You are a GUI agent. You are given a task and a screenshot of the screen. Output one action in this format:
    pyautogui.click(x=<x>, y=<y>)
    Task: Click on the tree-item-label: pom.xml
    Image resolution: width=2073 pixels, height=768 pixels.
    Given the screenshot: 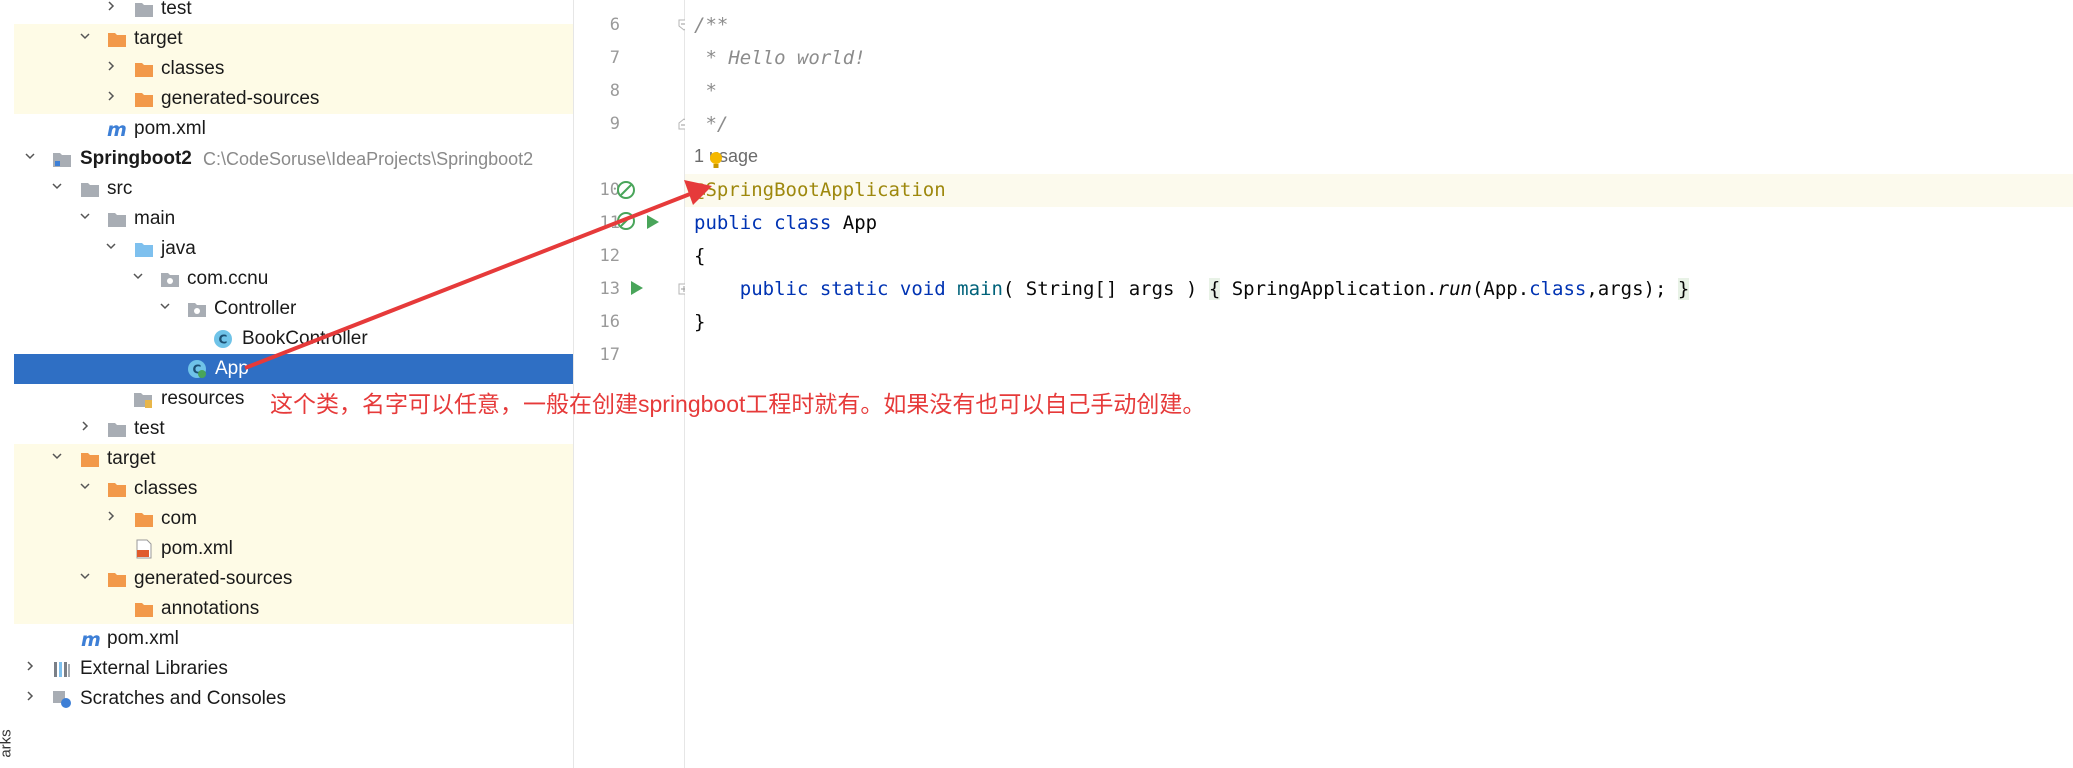 What is the action you would take?
    pyautogui.click(x=170, y=128)
    